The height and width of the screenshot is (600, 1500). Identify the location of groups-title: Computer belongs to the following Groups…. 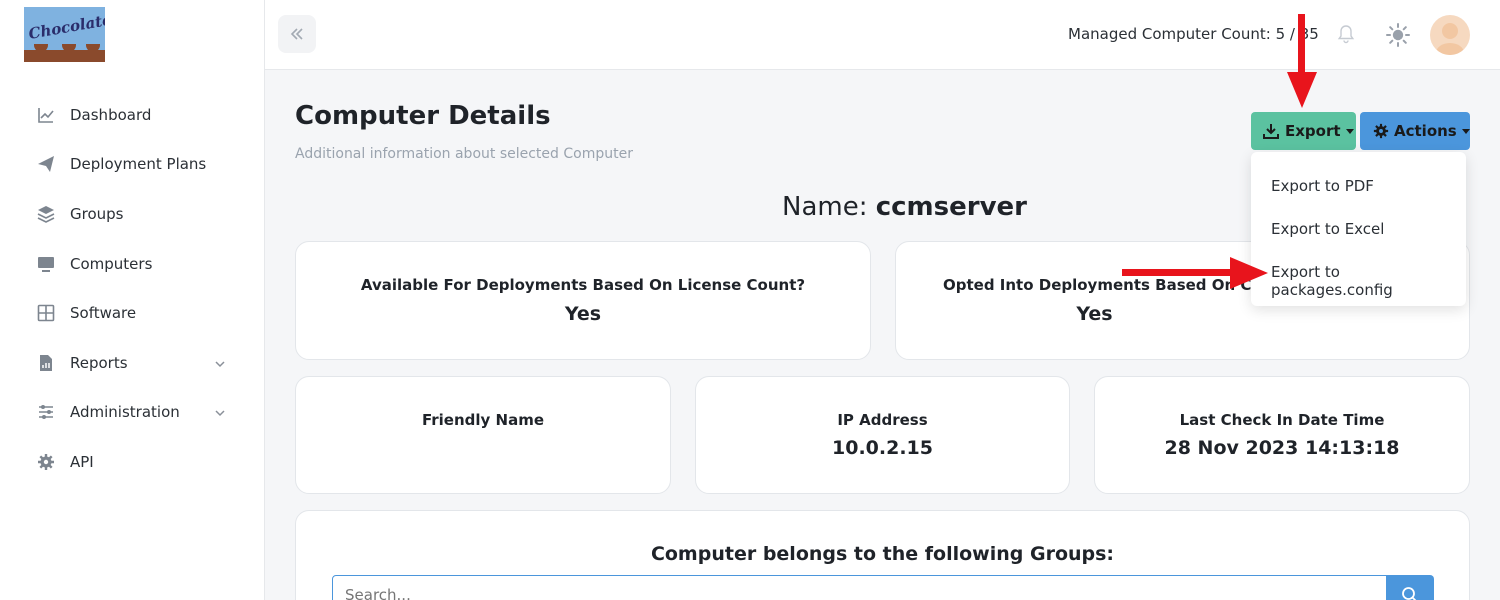
(882, 554).